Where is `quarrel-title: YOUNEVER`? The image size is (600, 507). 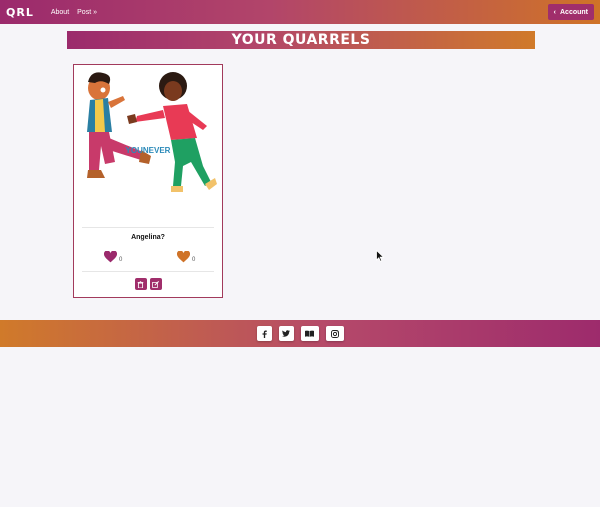 quarrel-title: YOUNEVER is located at coordinates (148, 150).